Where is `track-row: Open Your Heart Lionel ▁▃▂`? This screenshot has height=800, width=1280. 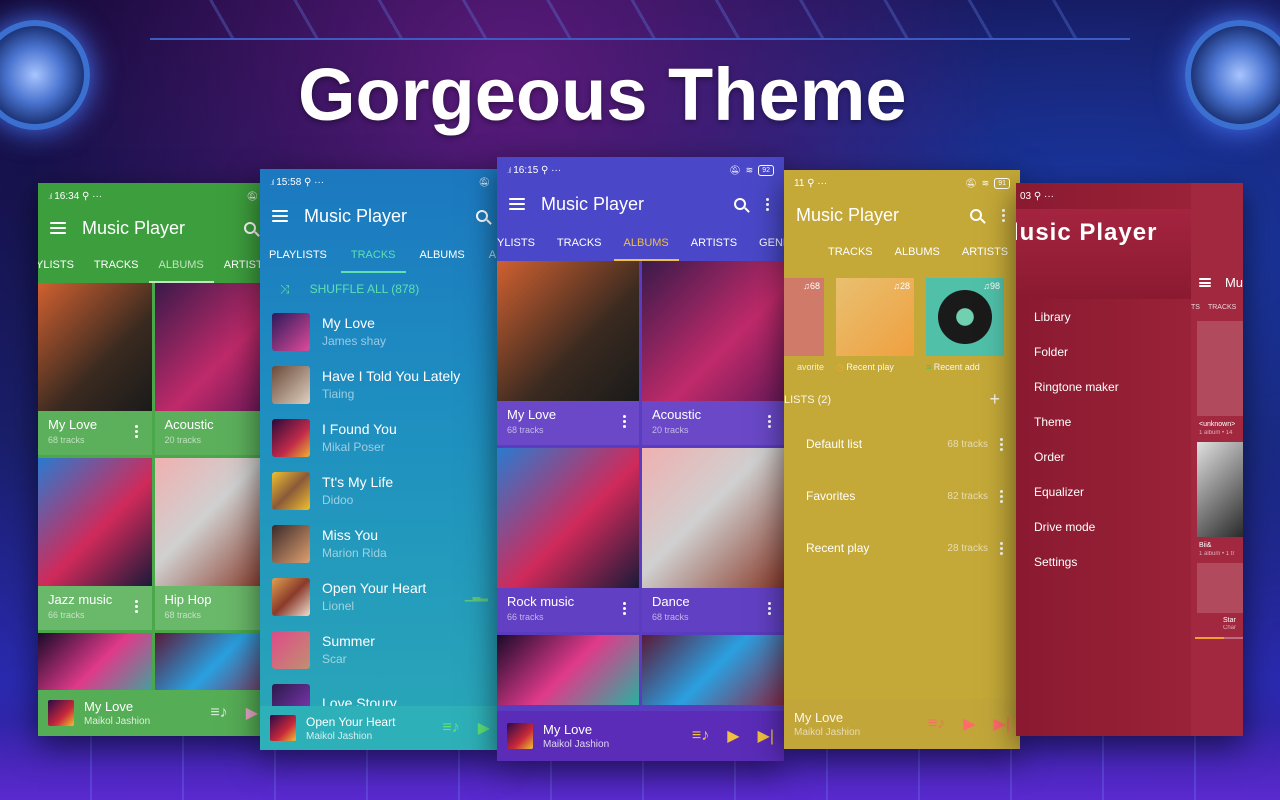 track-row: Open Your Heart Lionel ▁▃▂ is located at coordinates (380, 596).